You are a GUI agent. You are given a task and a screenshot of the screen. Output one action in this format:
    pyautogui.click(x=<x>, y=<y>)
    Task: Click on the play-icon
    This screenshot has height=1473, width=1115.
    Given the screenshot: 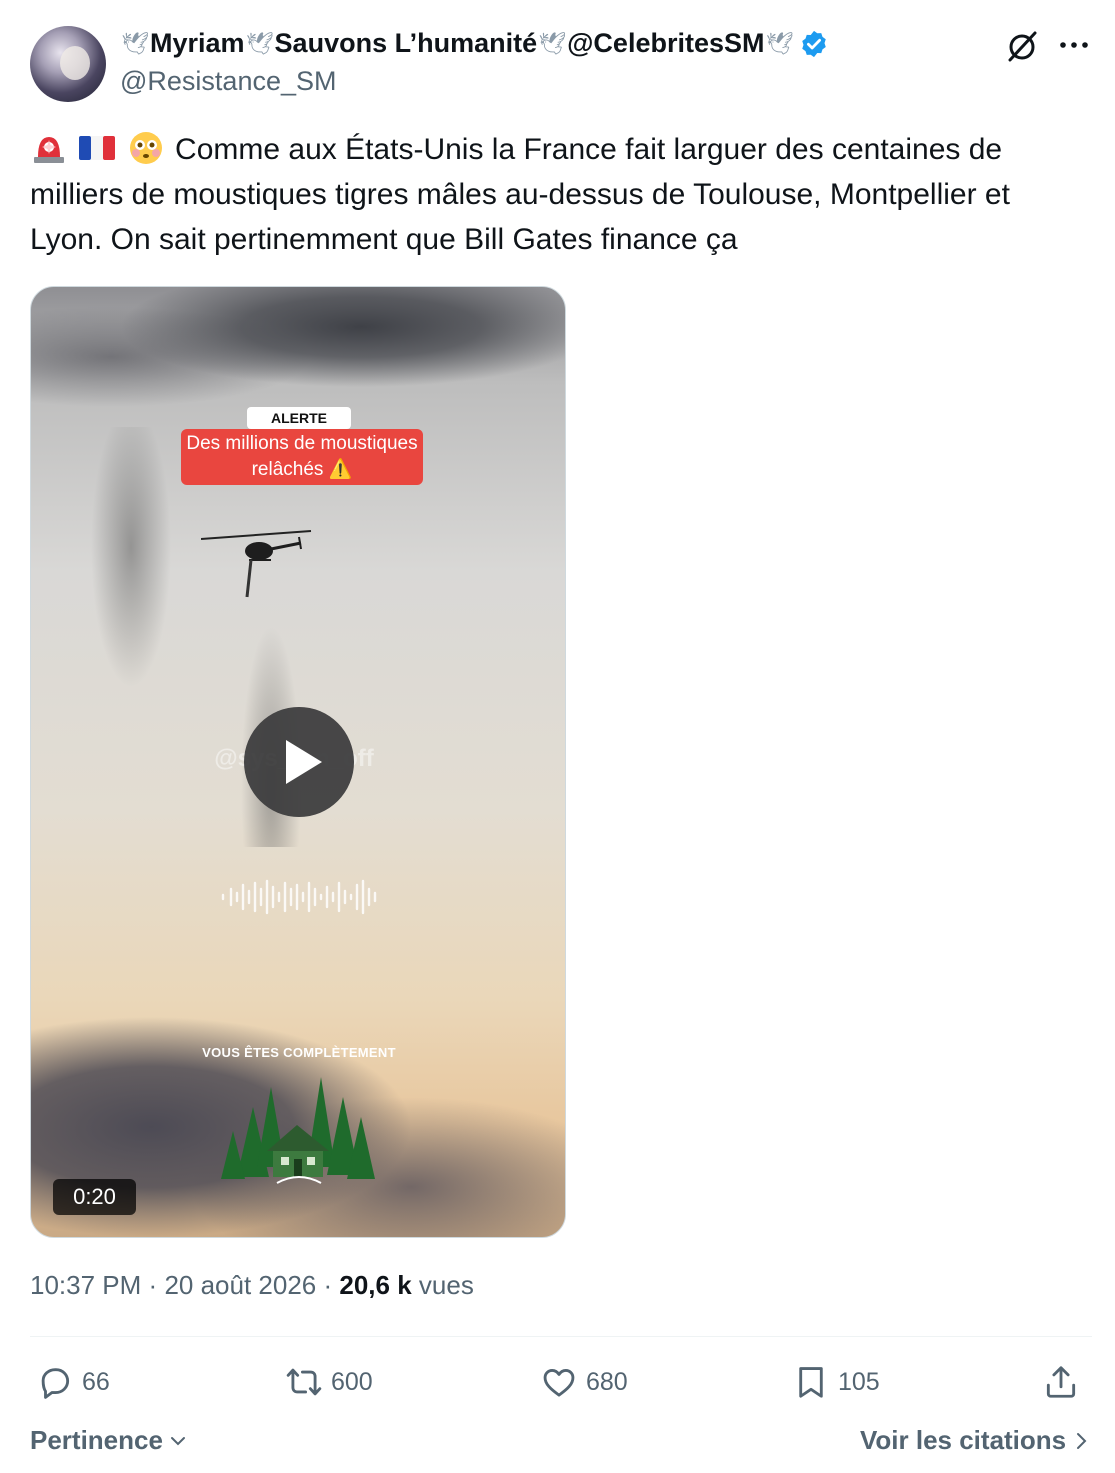 What is the action you would take?
    pyautogui.click(x=299, y=762)
    